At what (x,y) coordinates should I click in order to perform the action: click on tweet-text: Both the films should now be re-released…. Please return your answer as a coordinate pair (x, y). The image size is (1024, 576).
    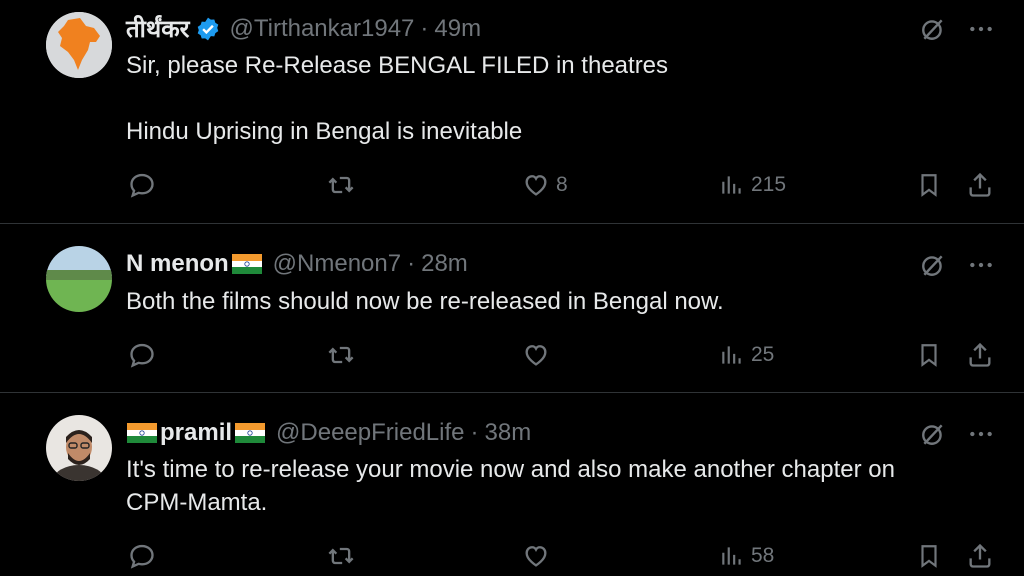
    Looking at the image, I should click on (556, 301).